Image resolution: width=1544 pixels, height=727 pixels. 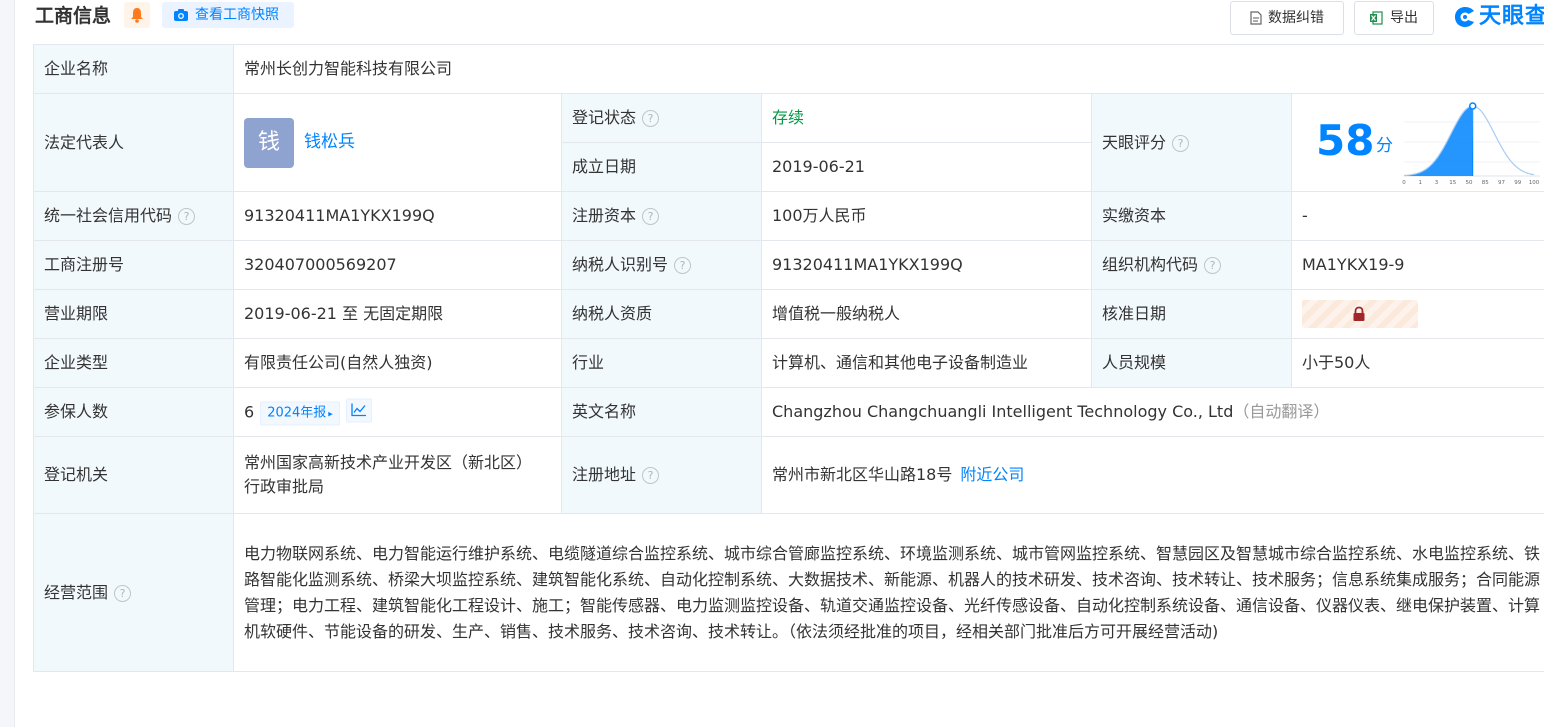 What do you see at coordinates (1376, 18) in the screenshot?
I see `excel-icon` at bounding box center [1376, 18].